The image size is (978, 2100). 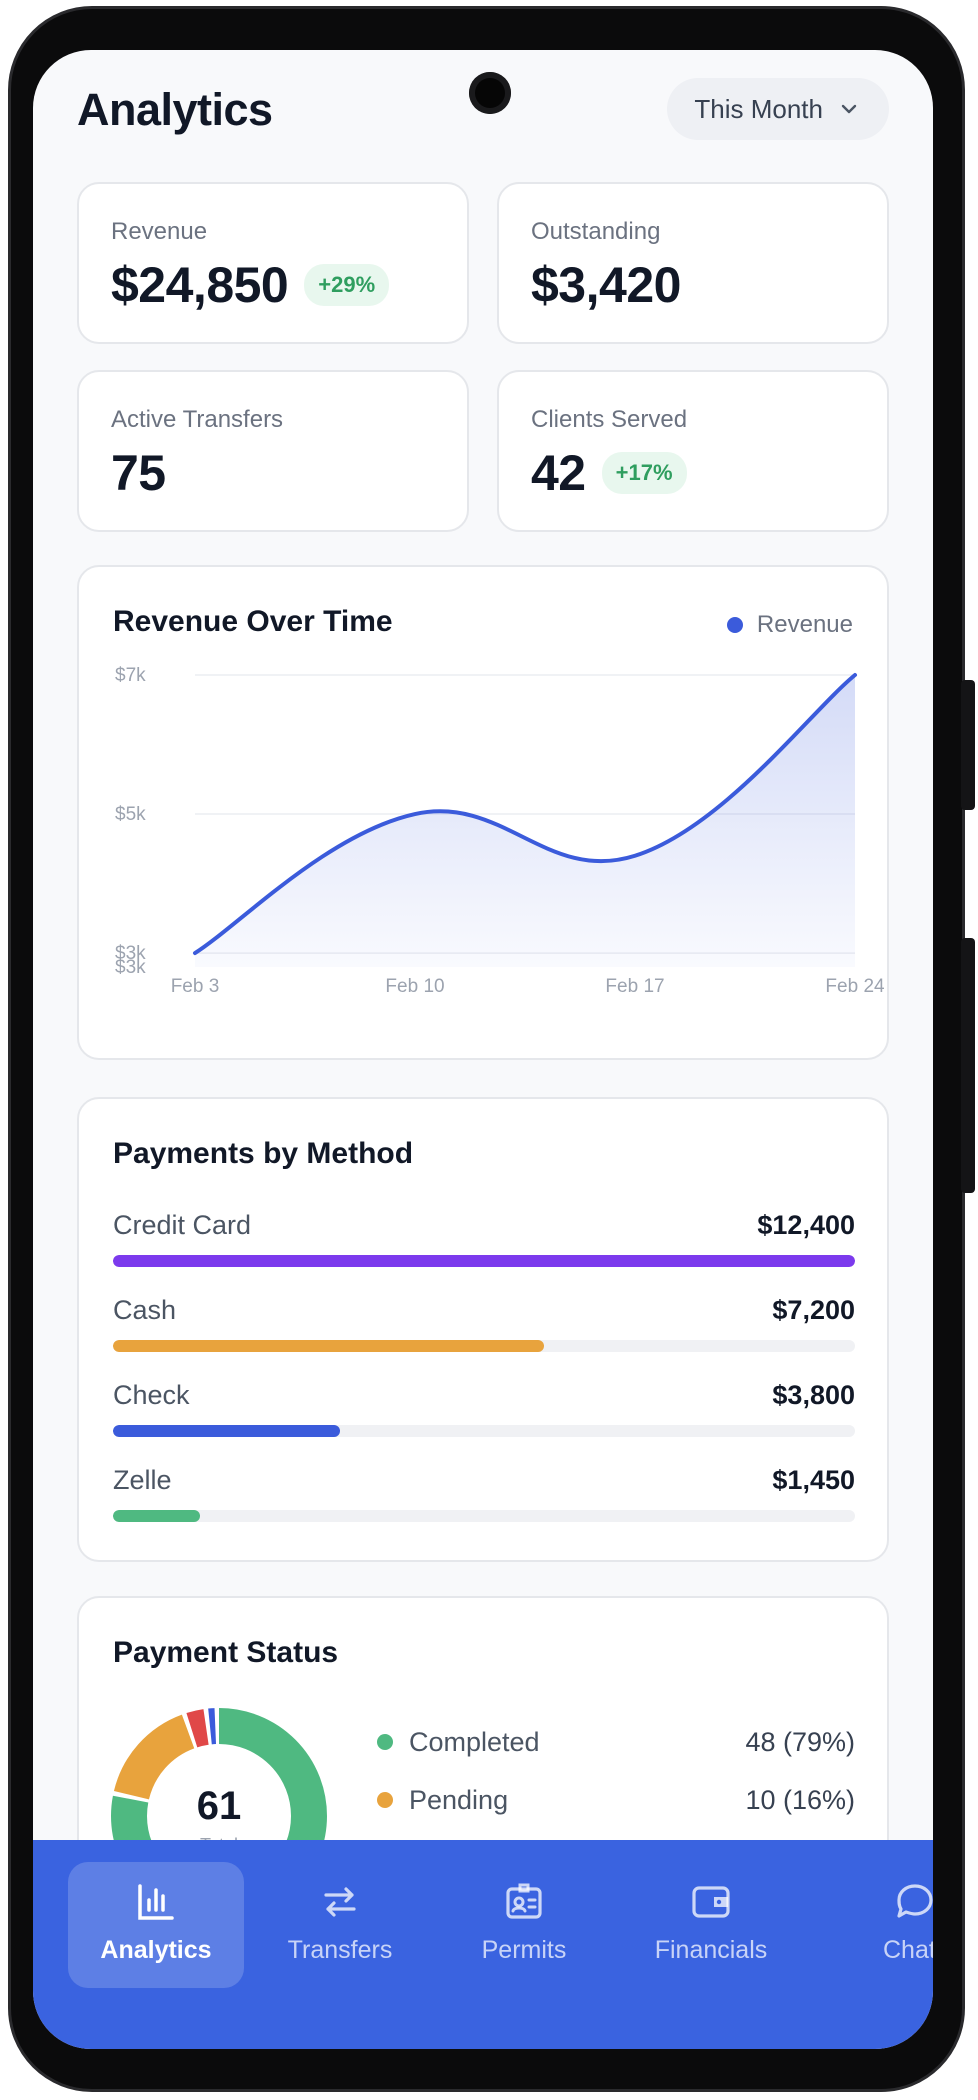 What do you see at coordinates (634, 986) in the screenshot?
I see `x-tick-label: Feb 17` at bounding box center [634, 986].